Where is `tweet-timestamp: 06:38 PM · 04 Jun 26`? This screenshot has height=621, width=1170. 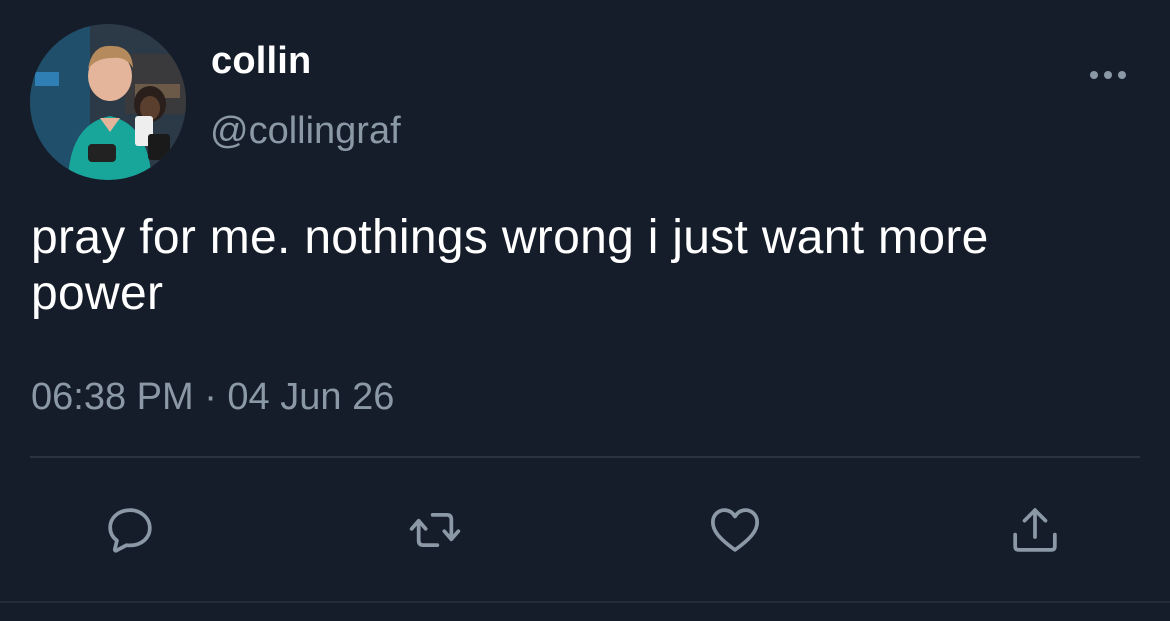 tweet-timestamp: 06:38 PM · 04 Jun 26 is located at coordinates (212, 397).